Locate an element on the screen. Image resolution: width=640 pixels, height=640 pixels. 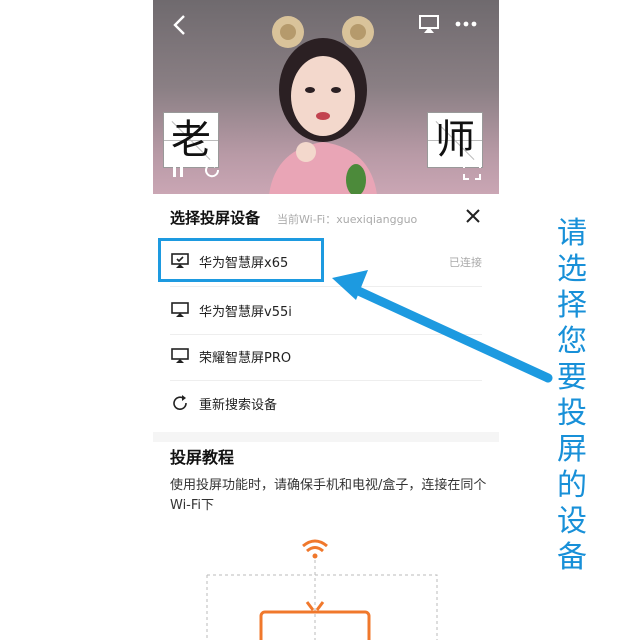
pause-button is located at coordinates (178, 170).